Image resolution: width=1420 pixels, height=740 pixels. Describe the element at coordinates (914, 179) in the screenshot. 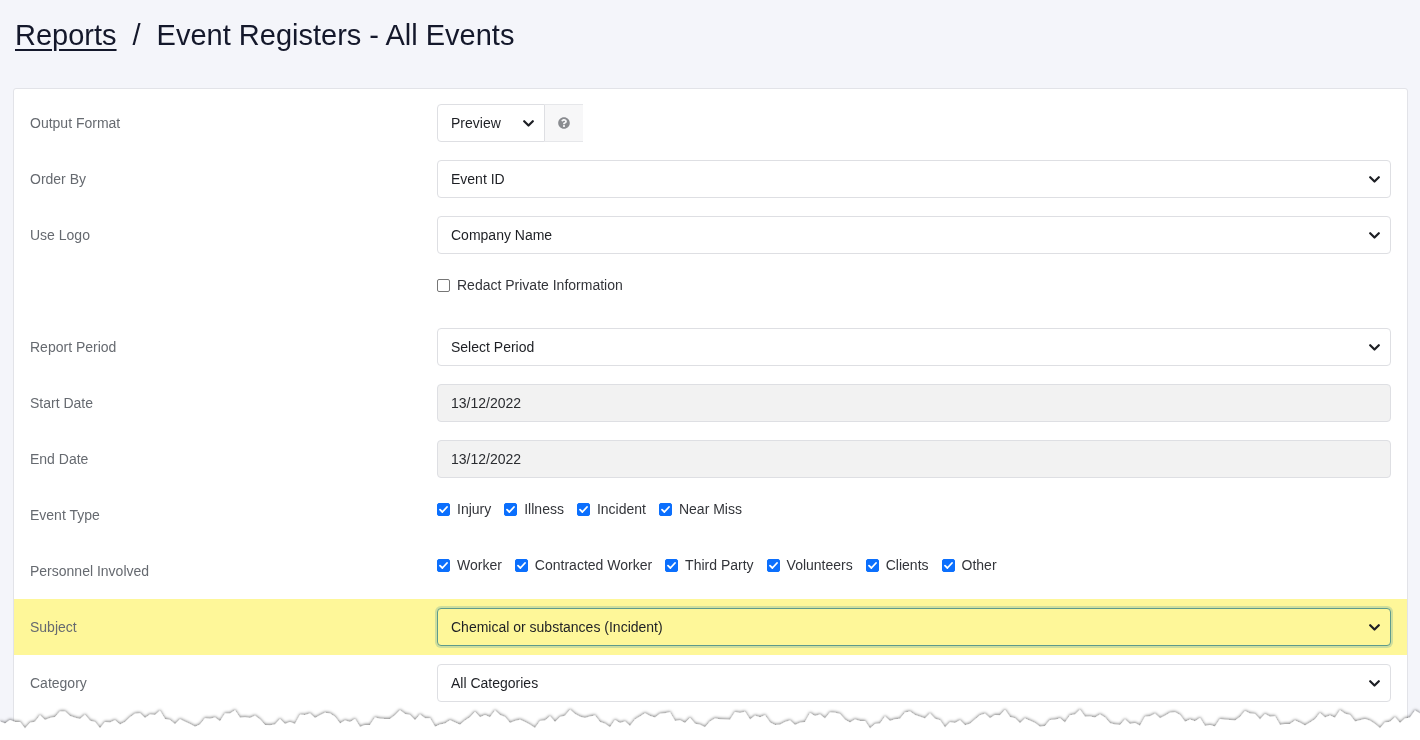

I see `select-field: Event ID` at that location.